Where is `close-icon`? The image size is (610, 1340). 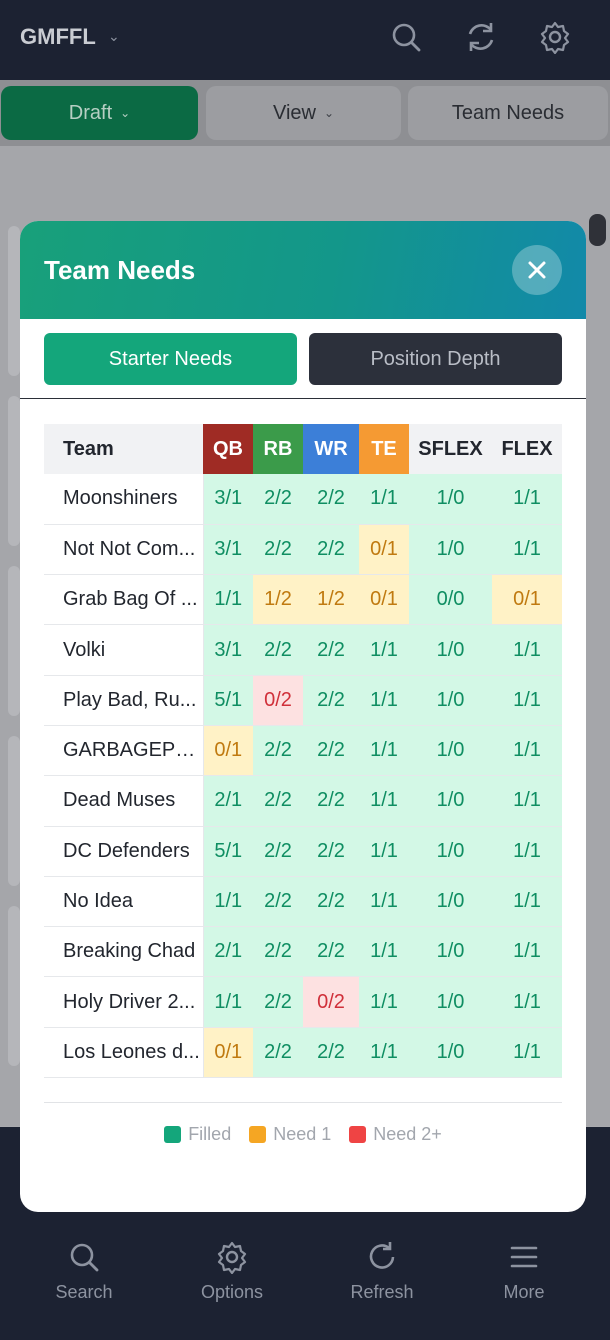
close-icon is located at coordinates (537, 270).